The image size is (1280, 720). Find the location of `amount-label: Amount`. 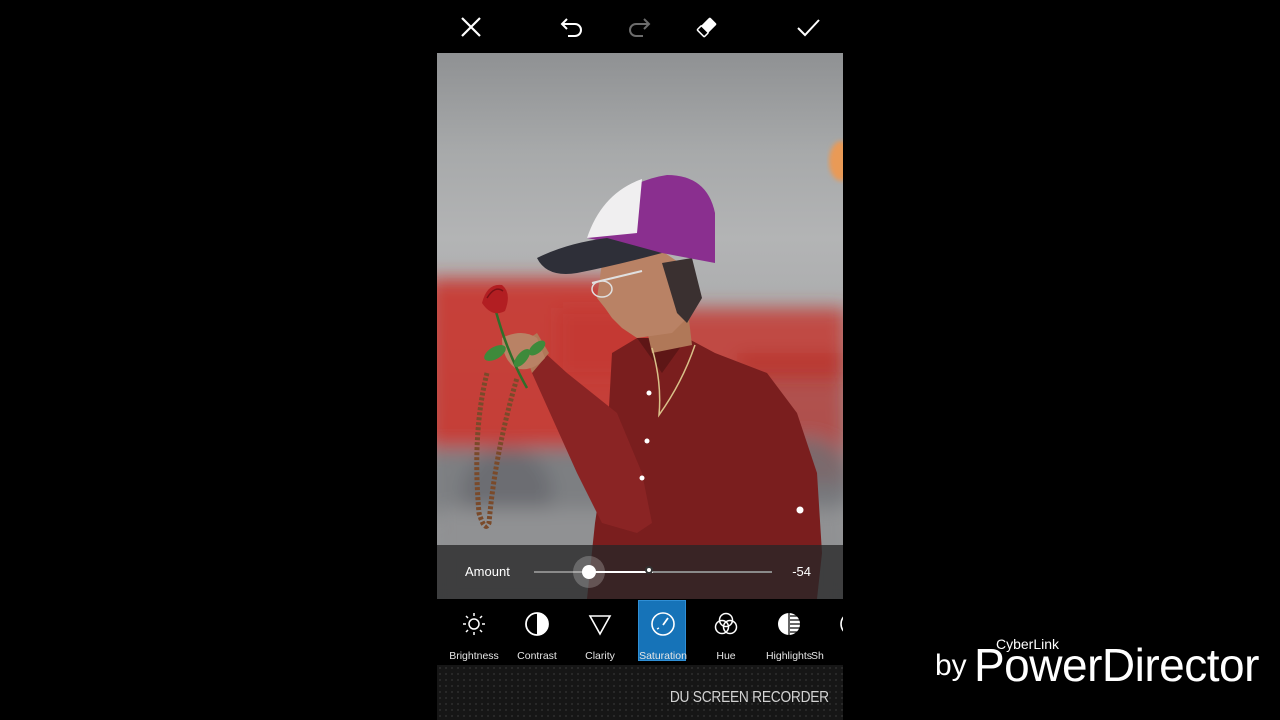

amount-label: Amount is located at coordinates (487, 571).